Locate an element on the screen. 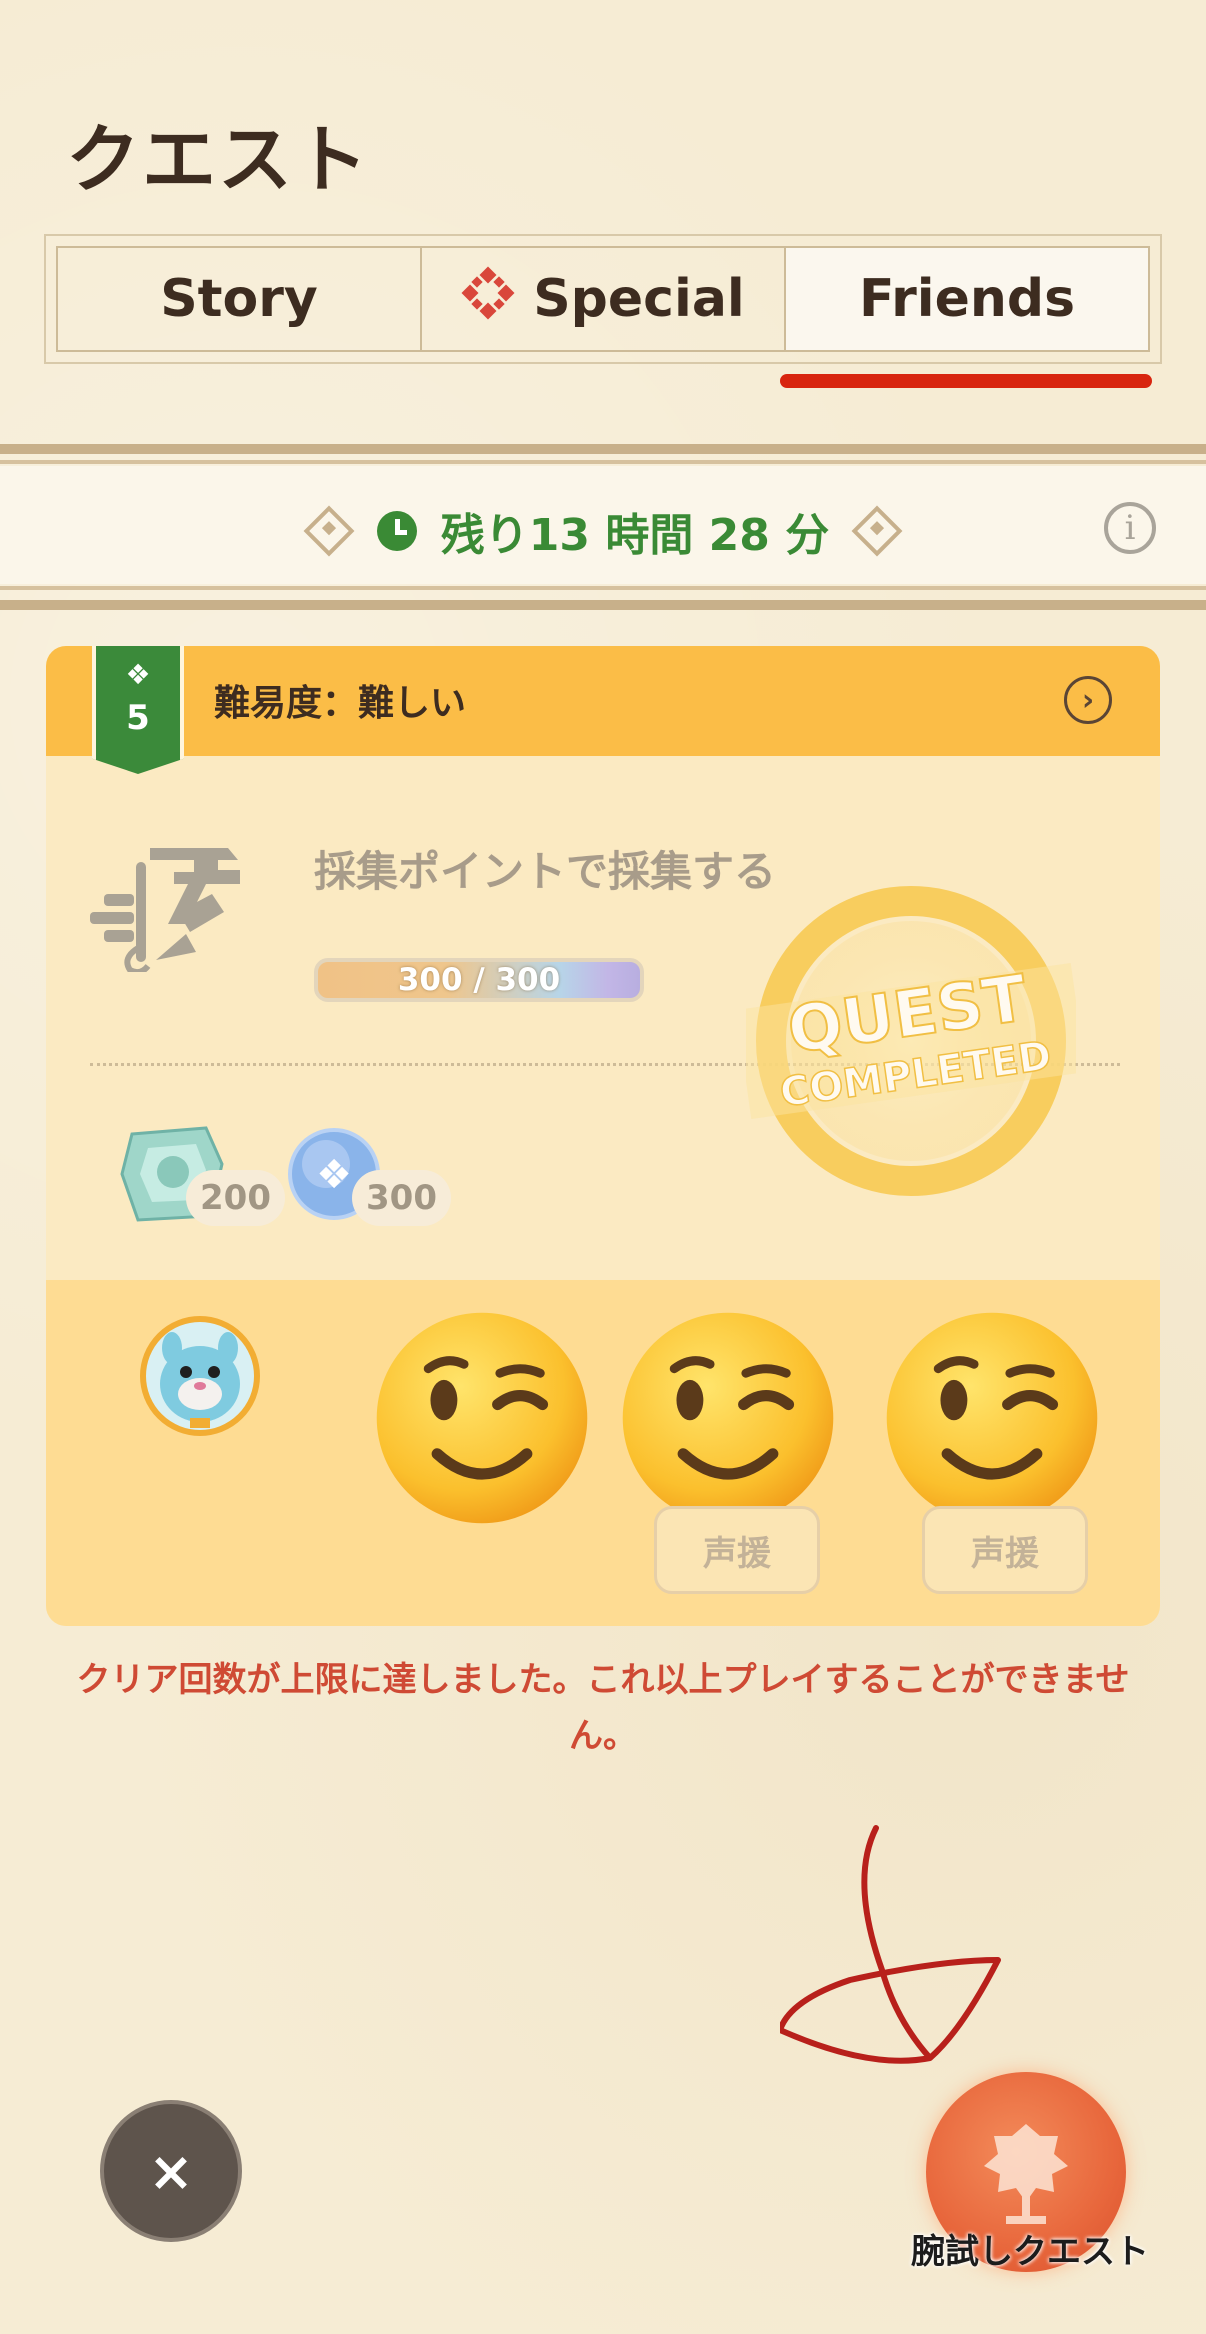 This screenshot has width=1206, height=2334. handwritten-scribble is located at coordinates (890, 1944).